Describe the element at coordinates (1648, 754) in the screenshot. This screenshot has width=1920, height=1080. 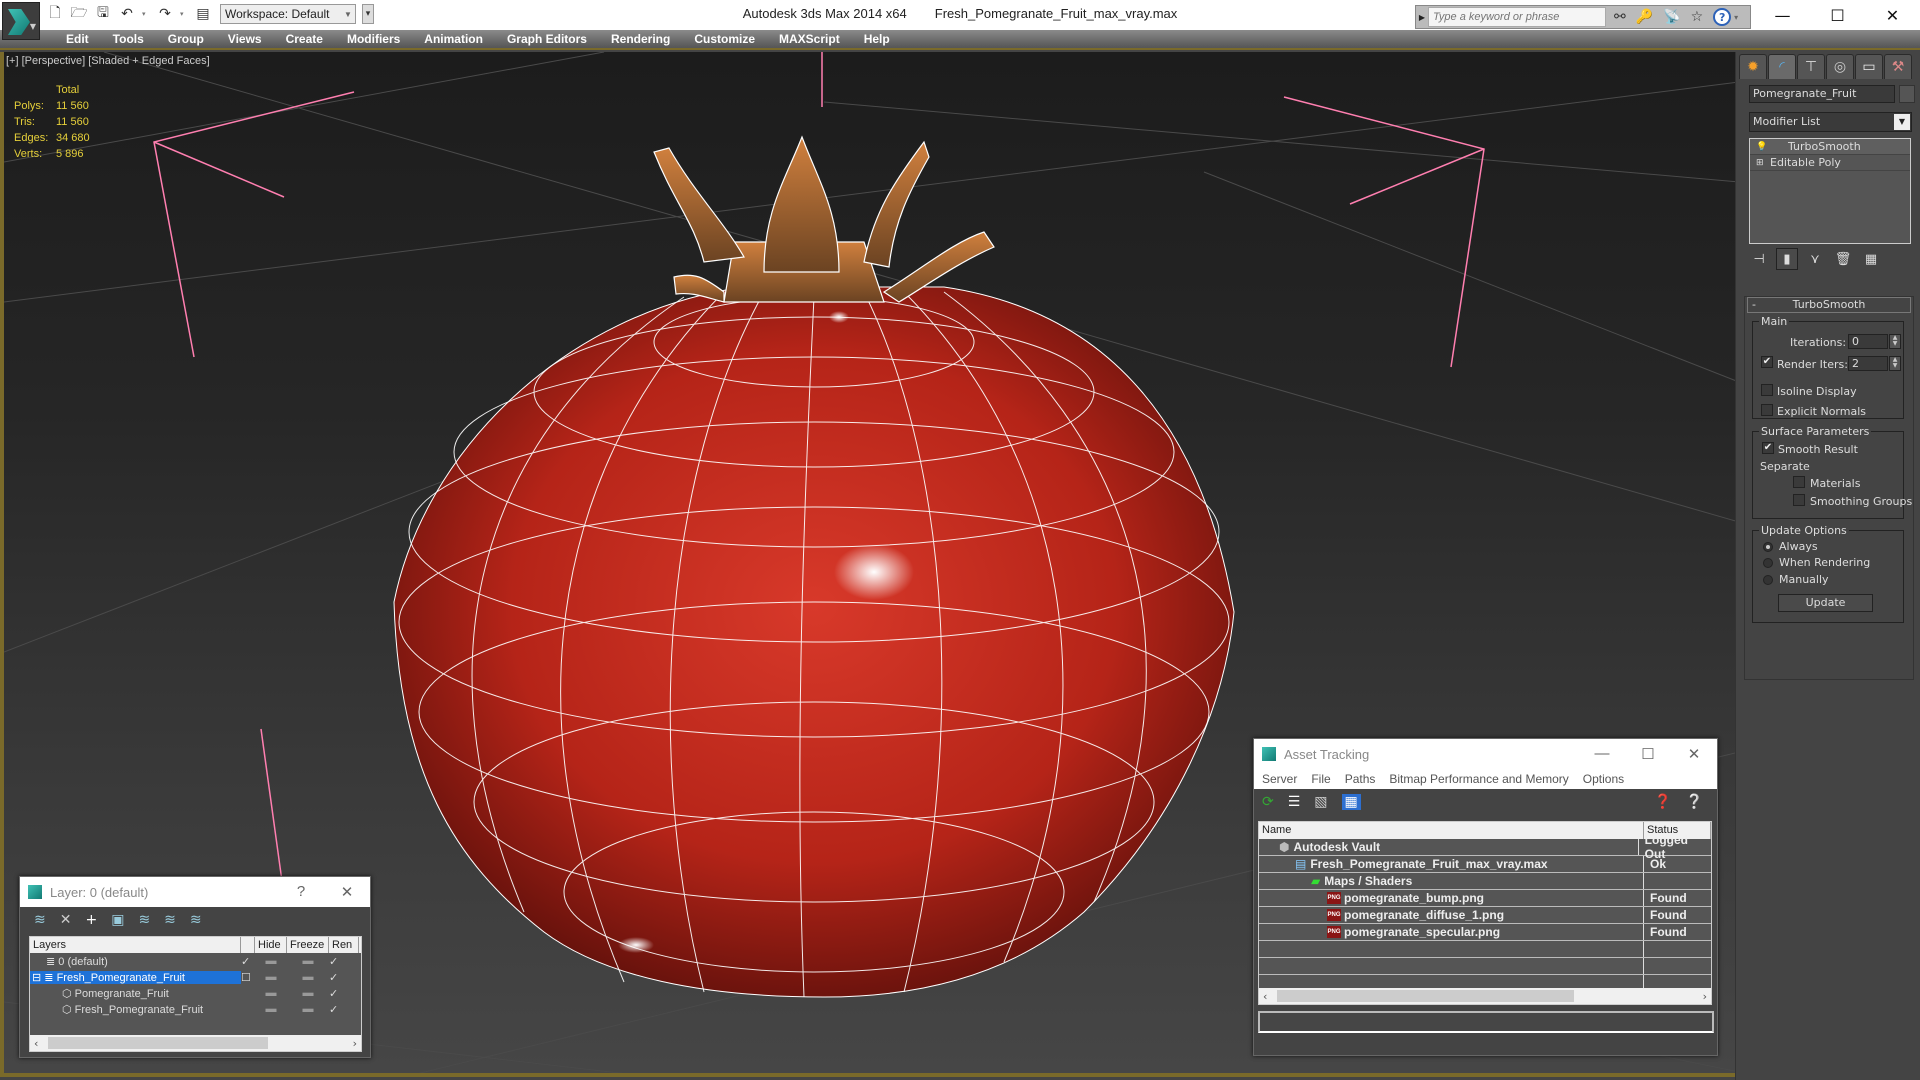
I see `maximize-button: ☐` at that location.